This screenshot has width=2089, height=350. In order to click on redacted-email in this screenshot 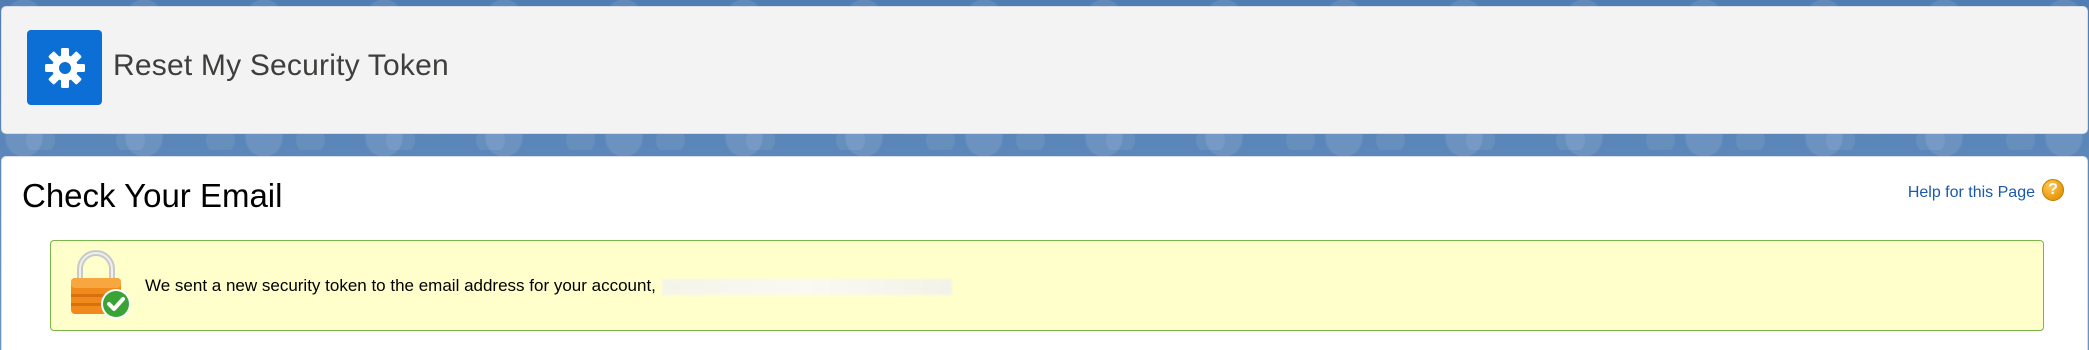, I will do `click(806, 286)`.